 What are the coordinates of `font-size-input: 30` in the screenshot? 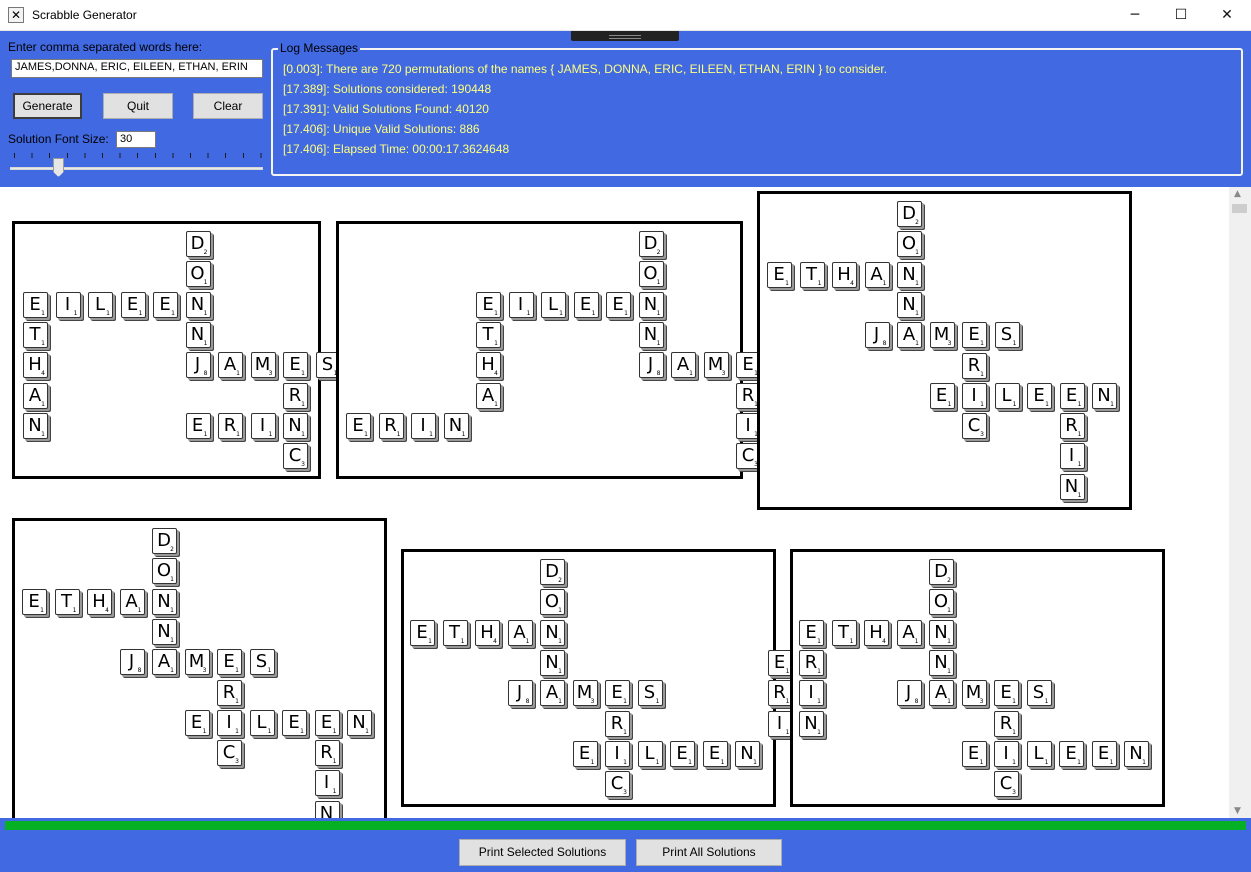 It's located at (136, 139).